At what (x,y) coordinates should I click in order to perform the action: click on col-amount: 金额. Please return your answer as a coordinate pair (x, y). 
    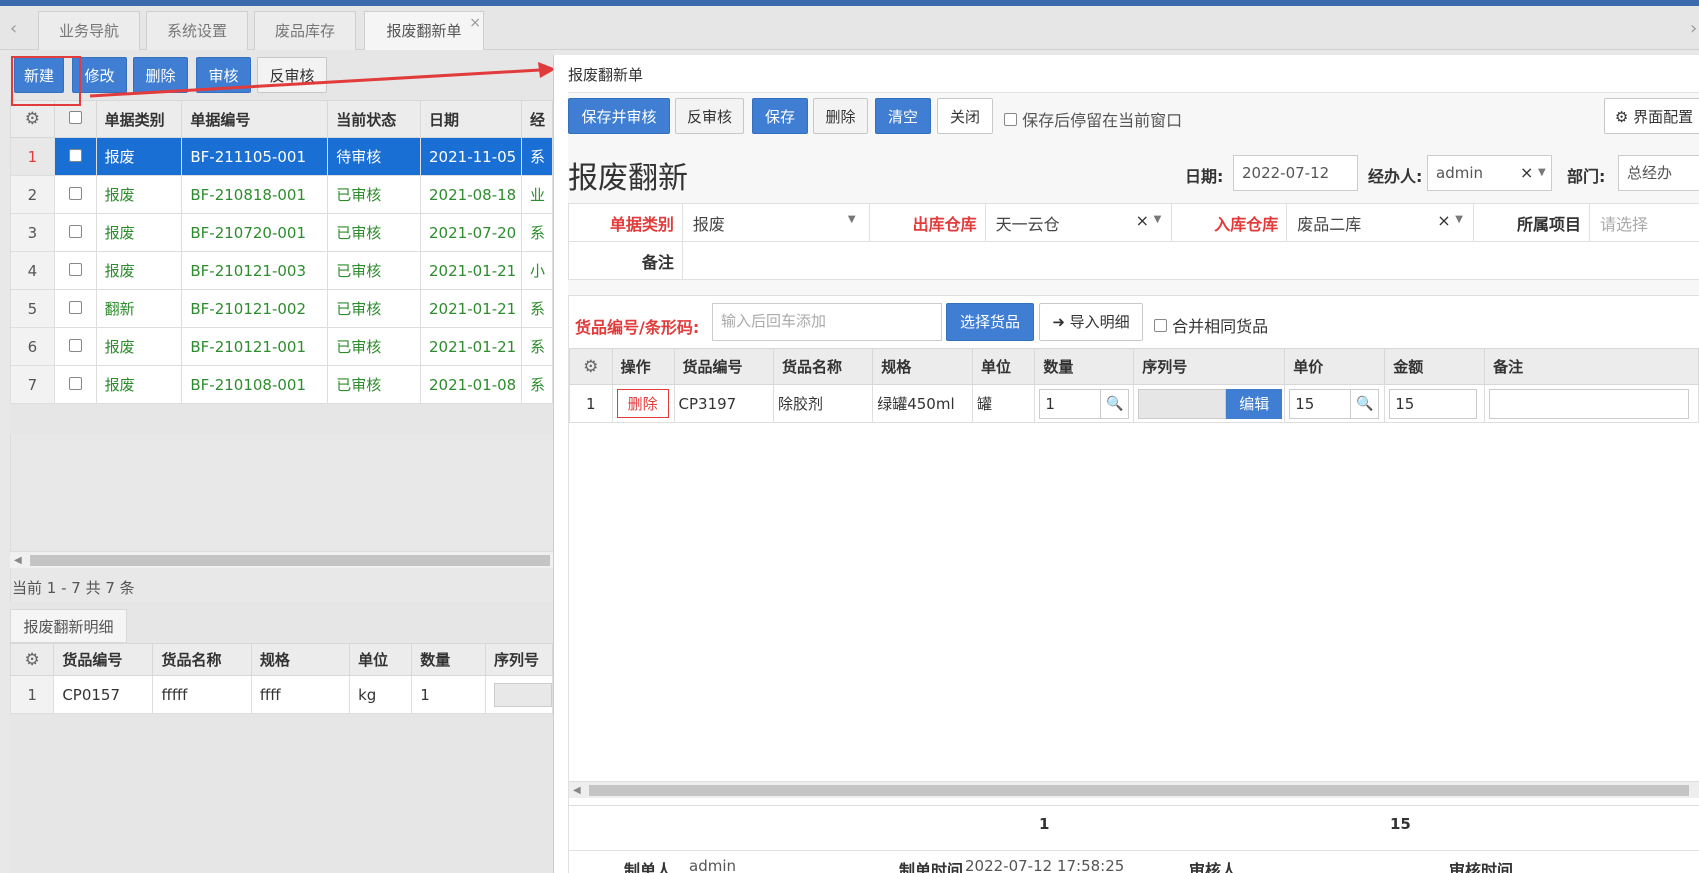
    Looking at the image, I should click on (1435, 366).